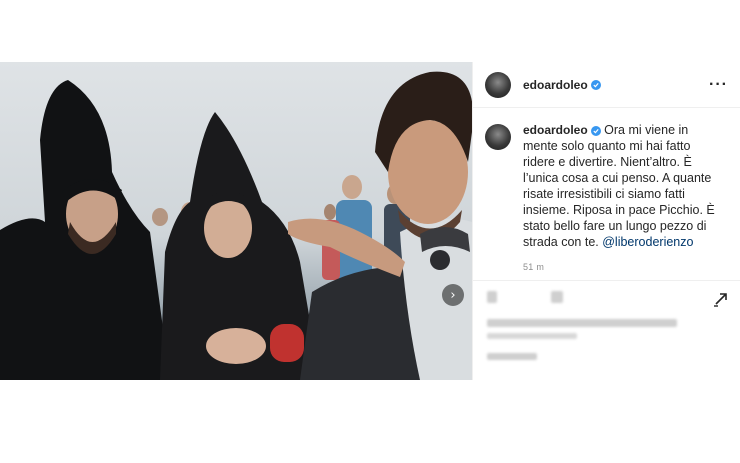 This screenshot has width=740, height=463. I want to click on caption-username: edoardoleo, so click(555, 130).